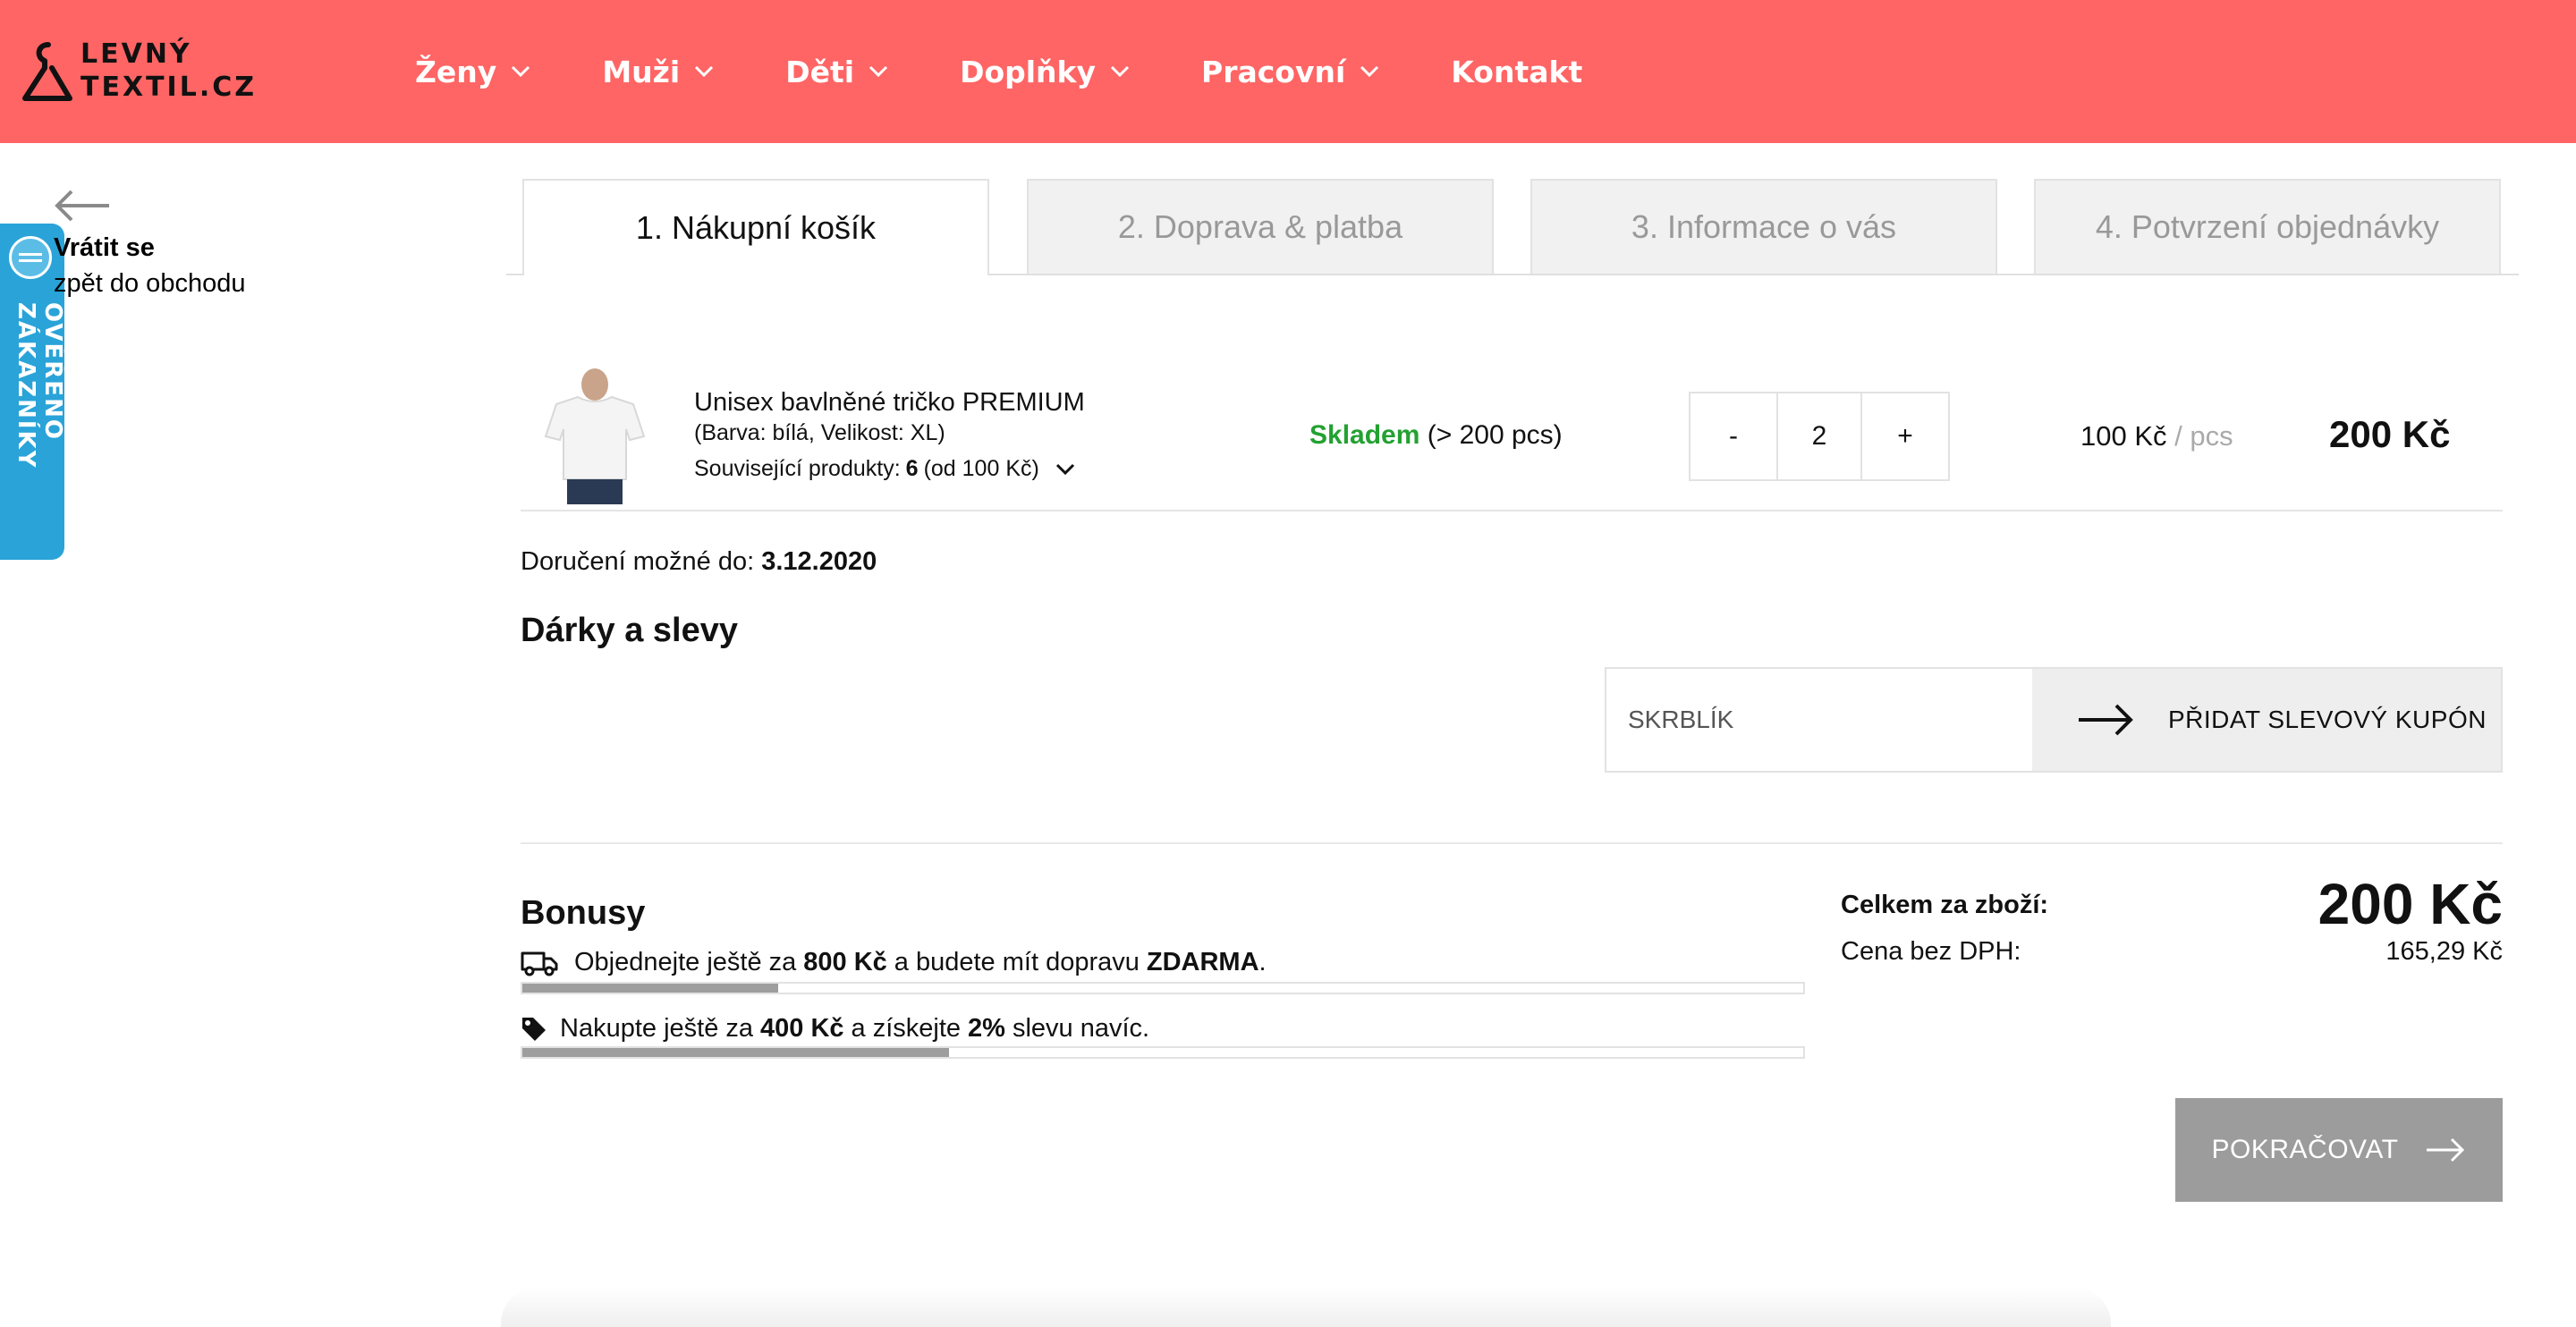 The height and width of the screenshot is (1327, 2576). I want to click on verified-badge-label: OVĚŘENO ZÁKAZNÍKY, so click(39, 385).